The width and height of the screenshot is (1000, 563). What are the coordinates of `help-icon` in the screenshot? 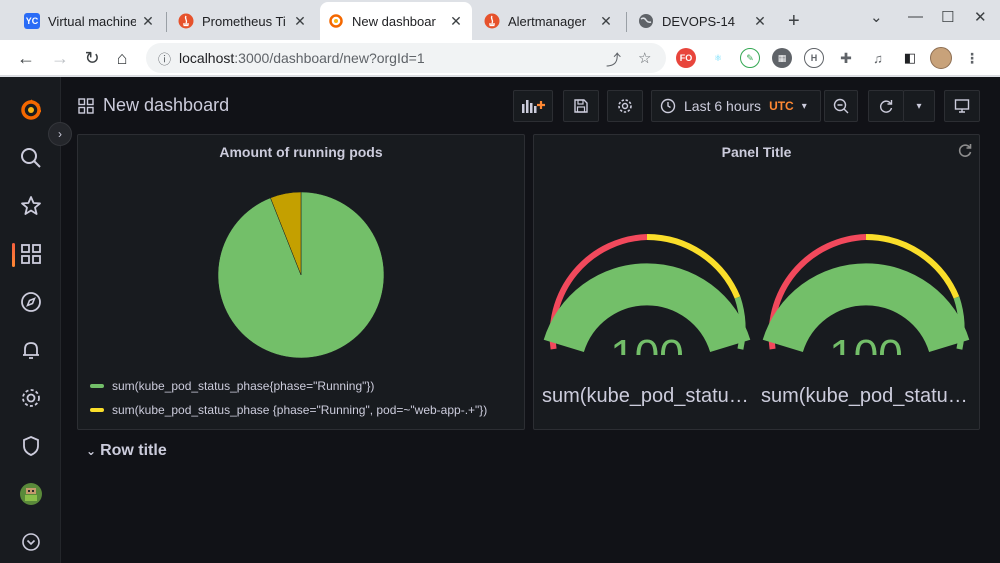 It's located at (31, 542).